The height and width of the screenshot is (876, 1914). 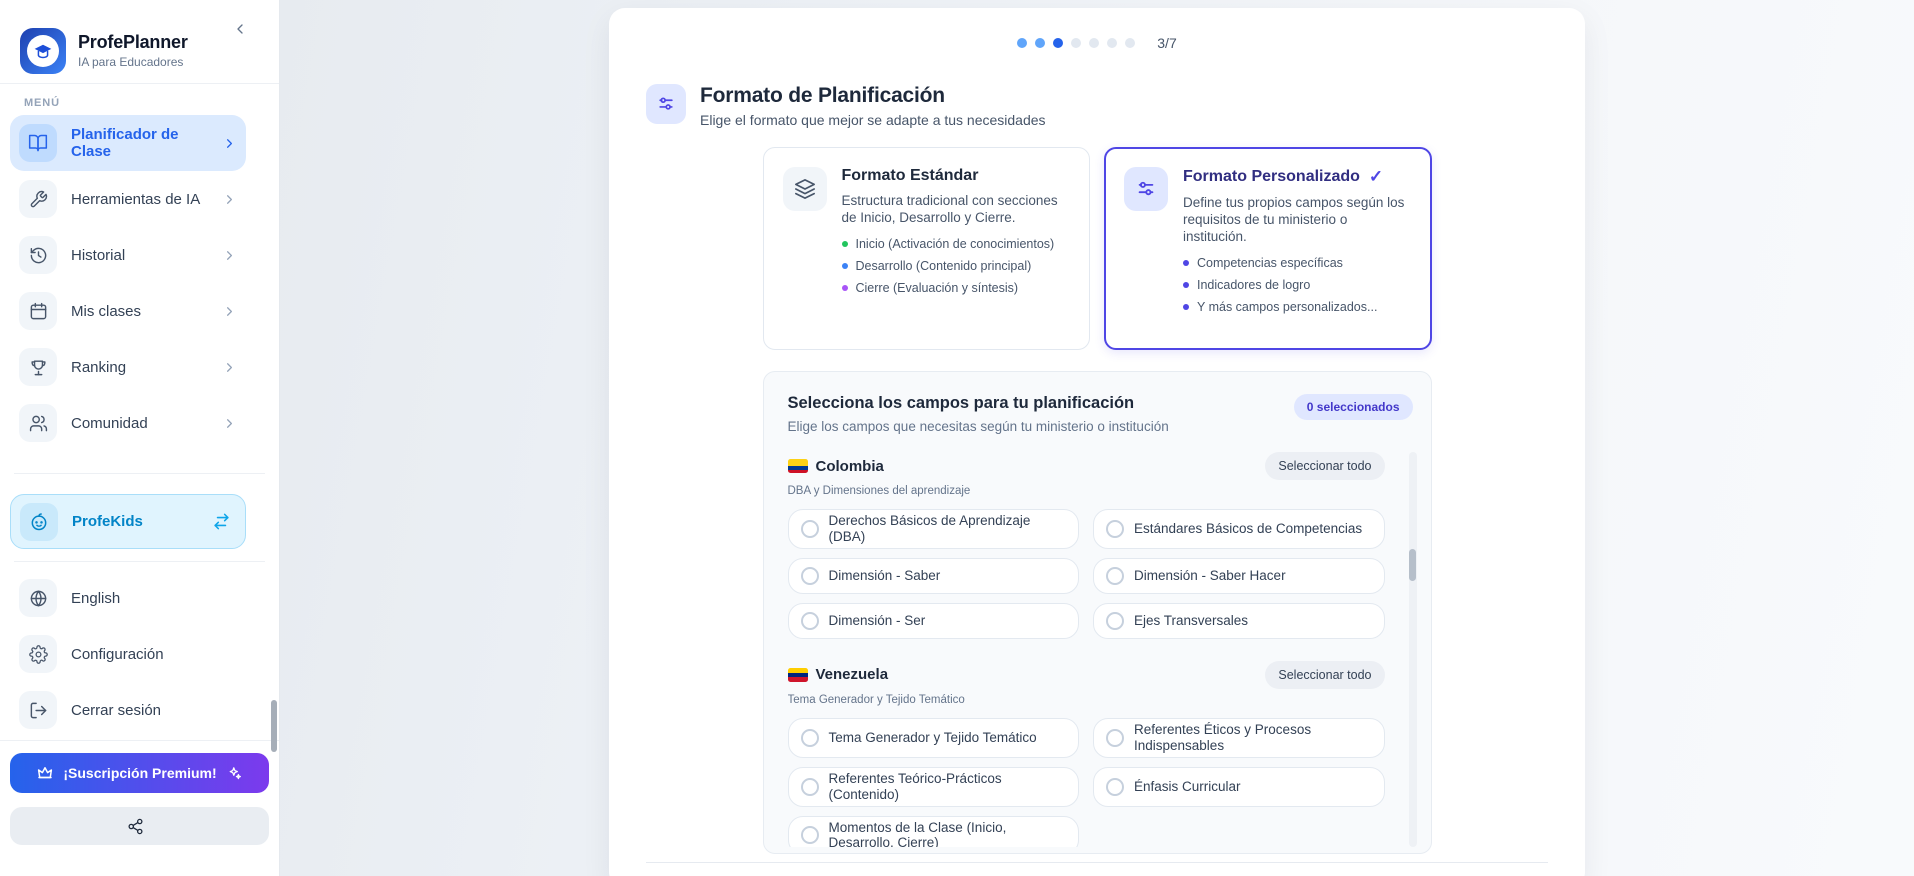 I want to click on sidebar-collapse-button, so click(x=240, y=29).